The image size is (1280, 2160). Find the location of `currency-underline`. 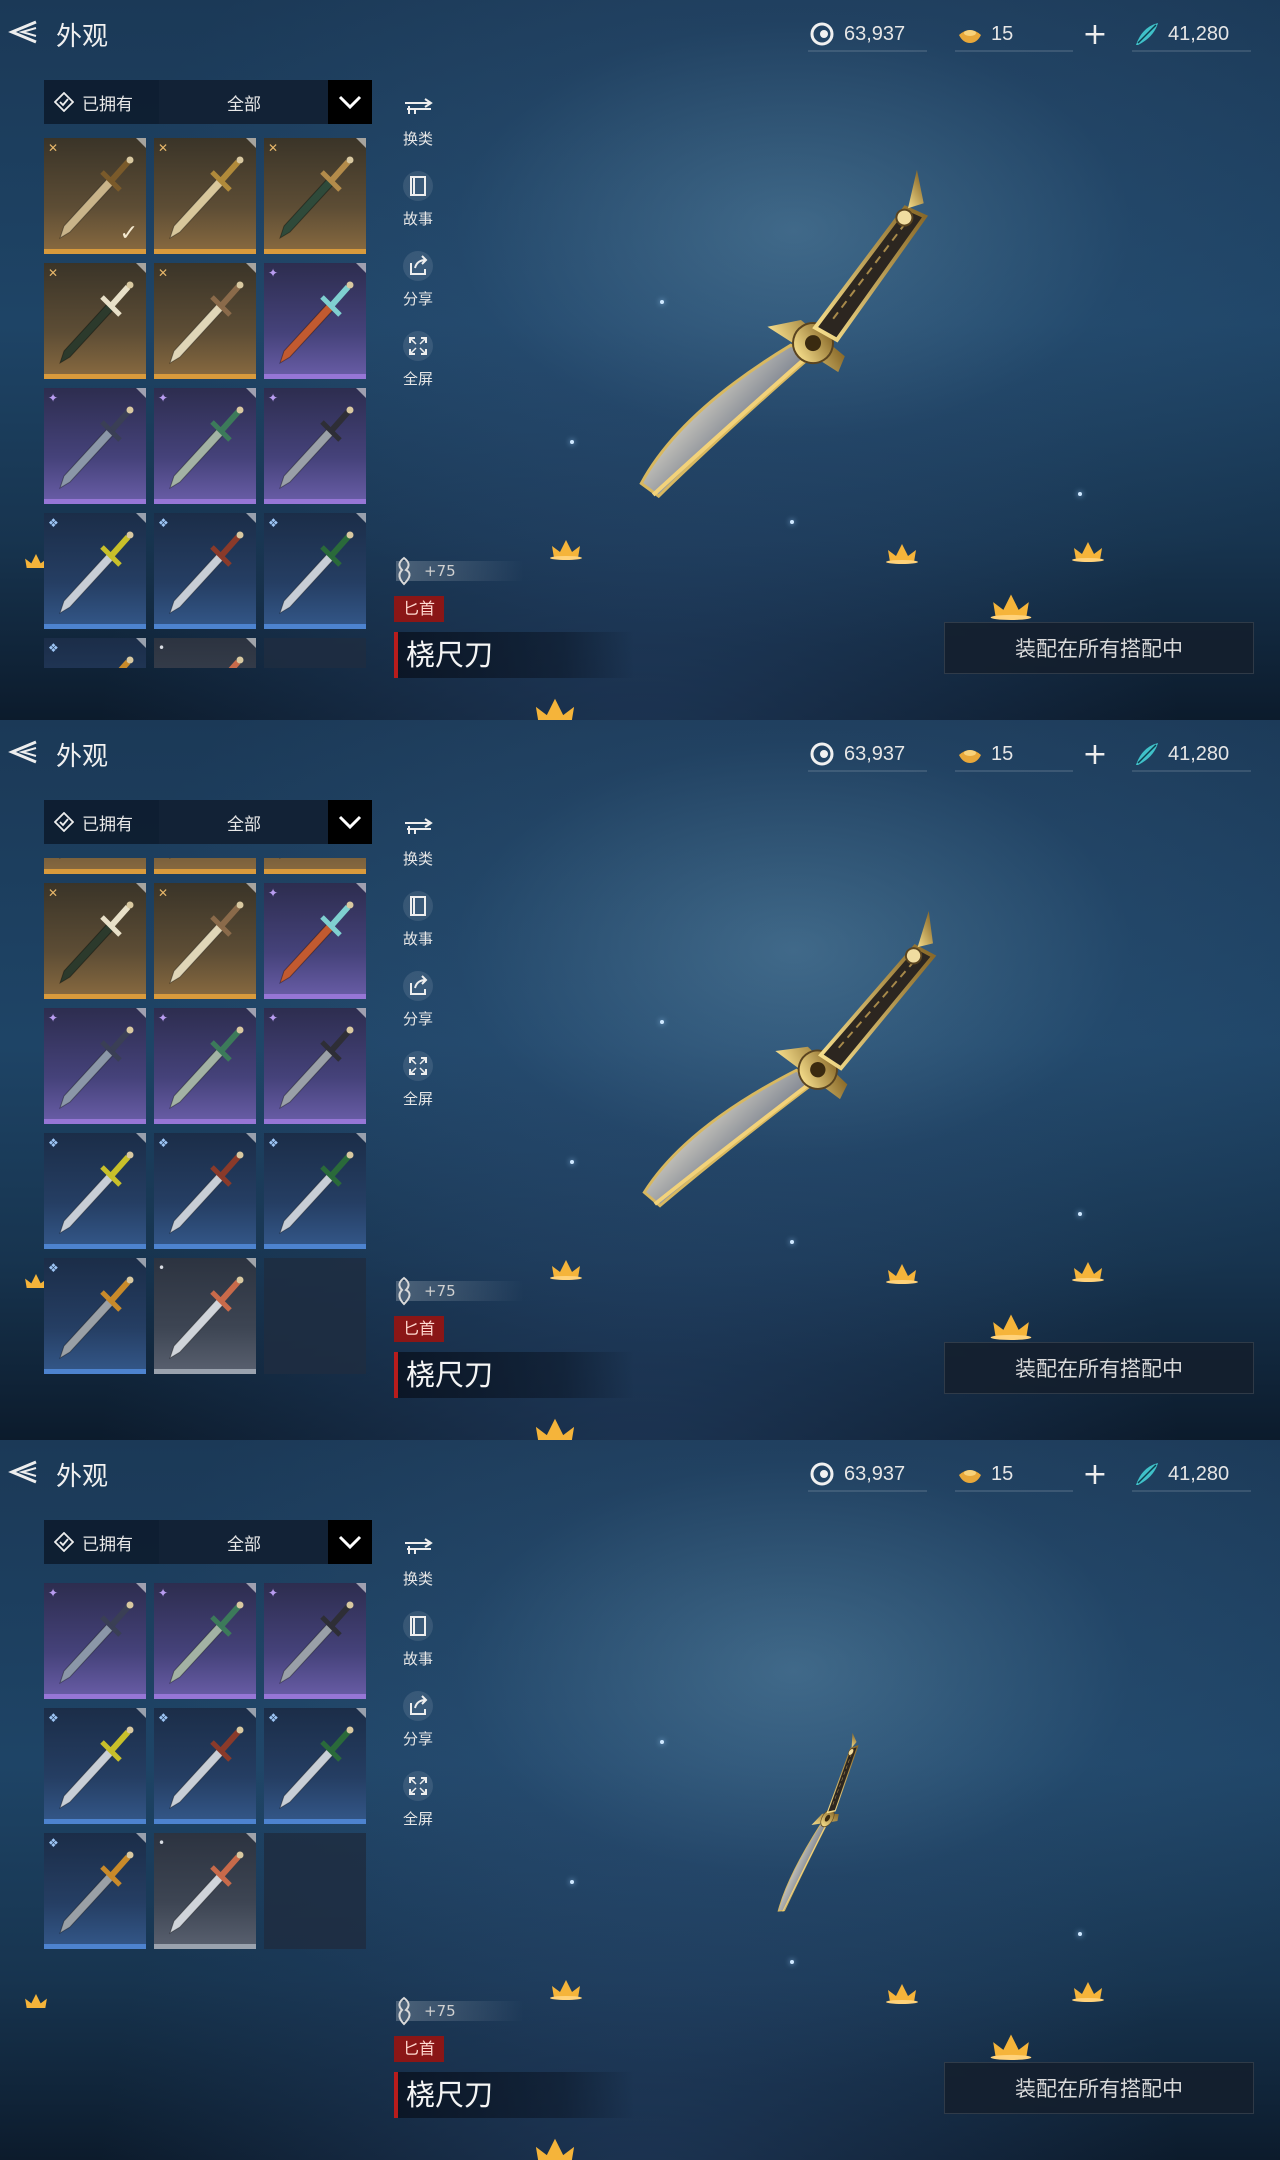

currency-underline is located at coordinates (1192, 1491).